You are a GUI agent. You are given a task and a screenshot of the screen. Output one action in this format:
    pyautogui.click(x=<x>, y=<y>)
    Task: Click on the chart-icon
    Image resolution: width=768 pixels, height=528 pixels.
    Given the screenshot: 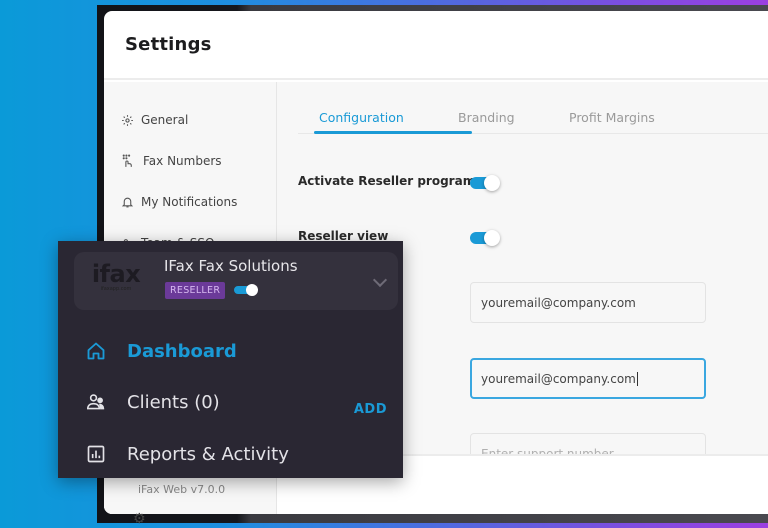 What is the action you would take?
    pyautogui.click(x=96, y=454)
    